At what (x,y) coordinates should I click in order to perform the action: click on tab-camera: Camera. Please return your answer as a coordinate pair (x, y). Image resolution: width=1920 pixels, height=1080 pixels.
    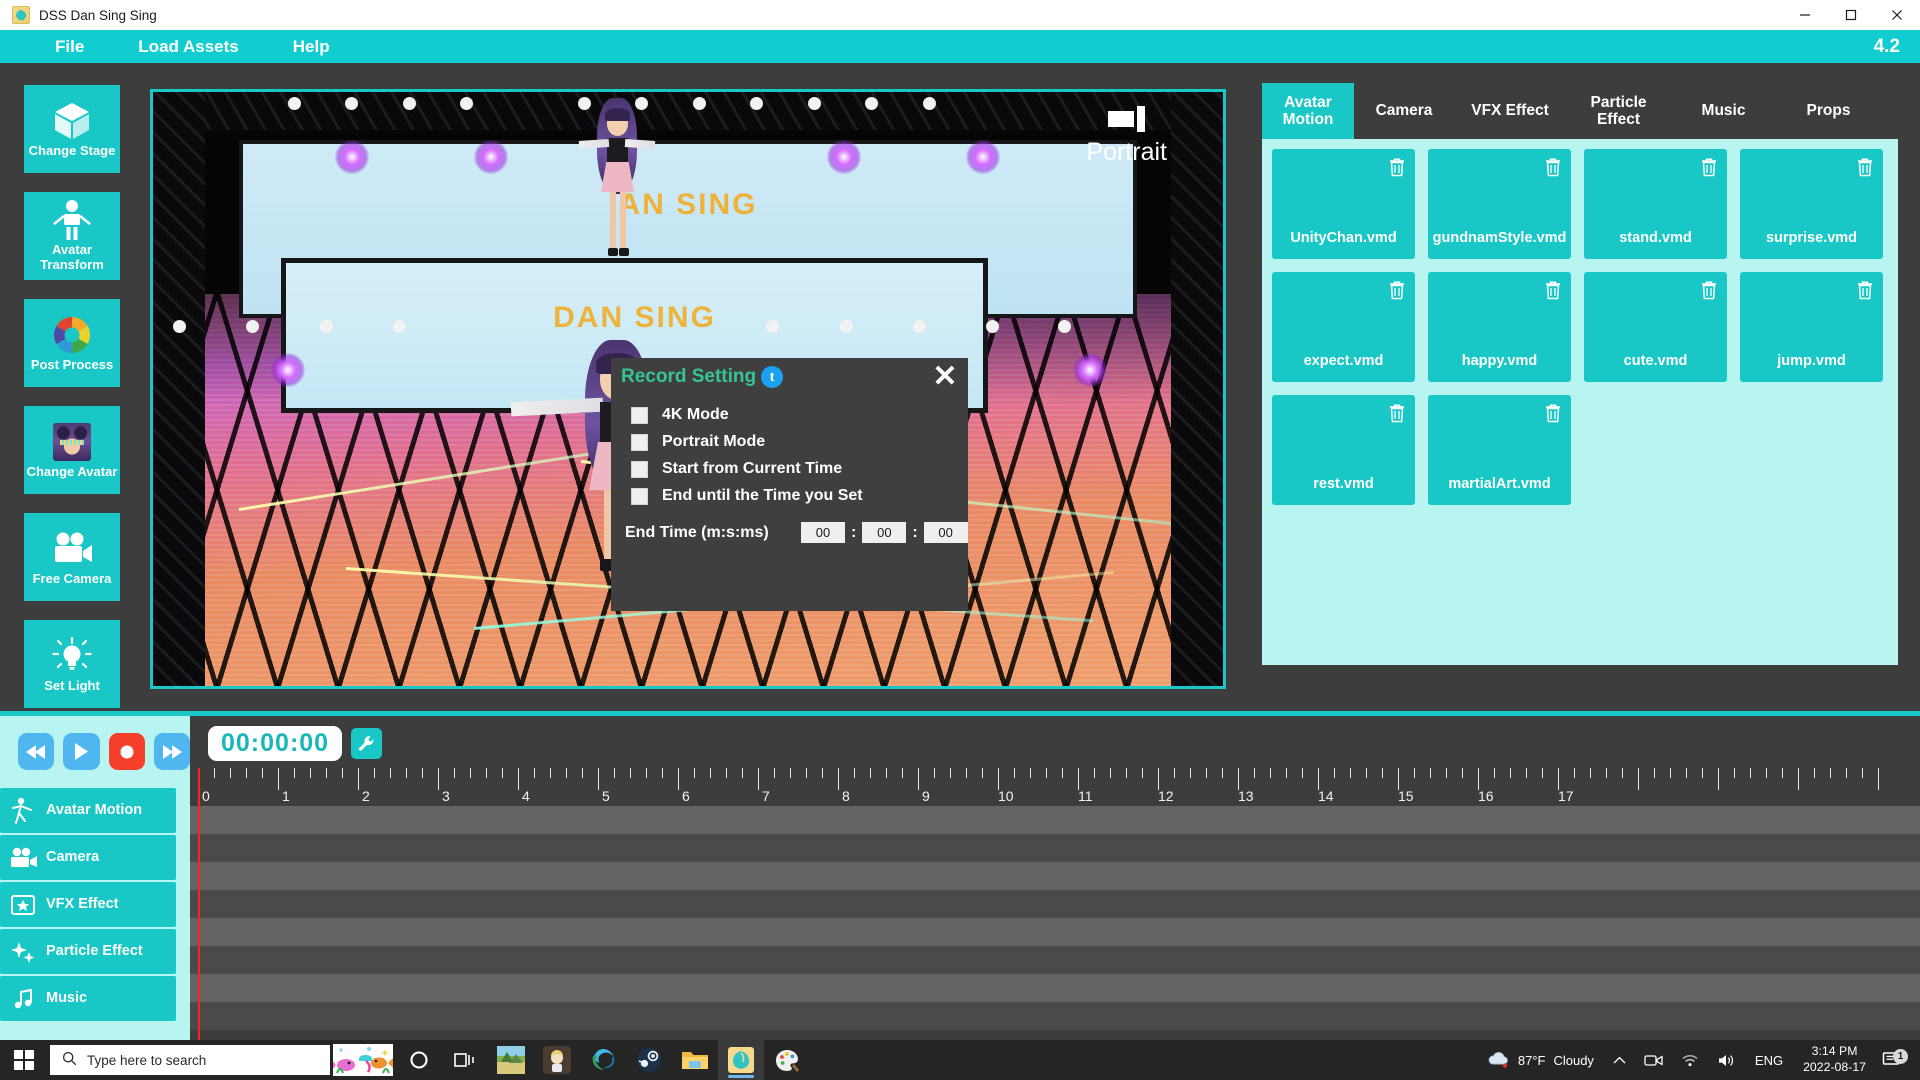
    Looking at the image, I should click on (1404, 111).